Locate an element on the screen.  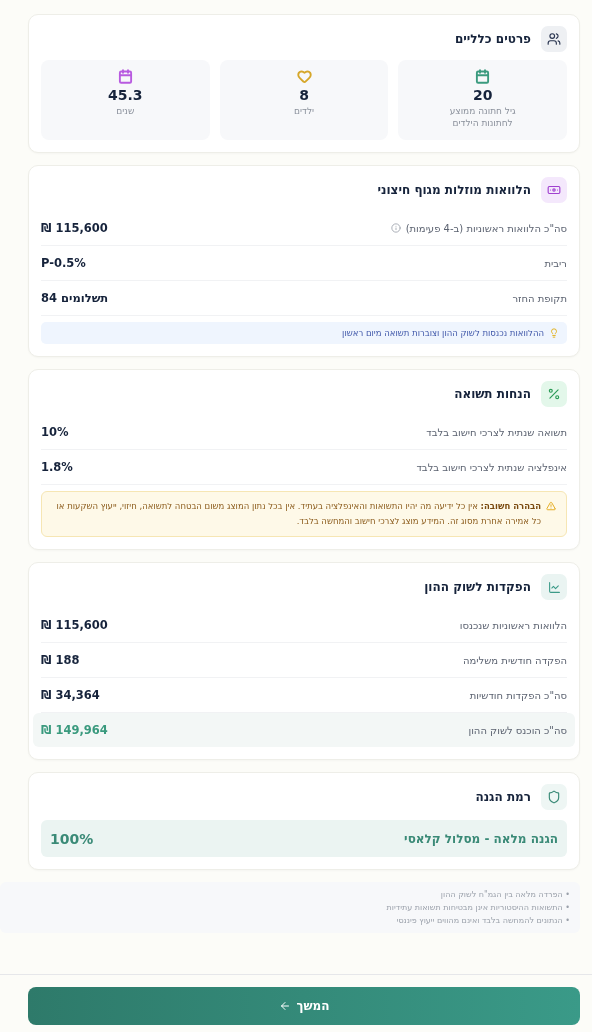
note-text: • הפרדה מלאה בין הגמ"ח לשוק ההון is located at coordinates (504, 894).